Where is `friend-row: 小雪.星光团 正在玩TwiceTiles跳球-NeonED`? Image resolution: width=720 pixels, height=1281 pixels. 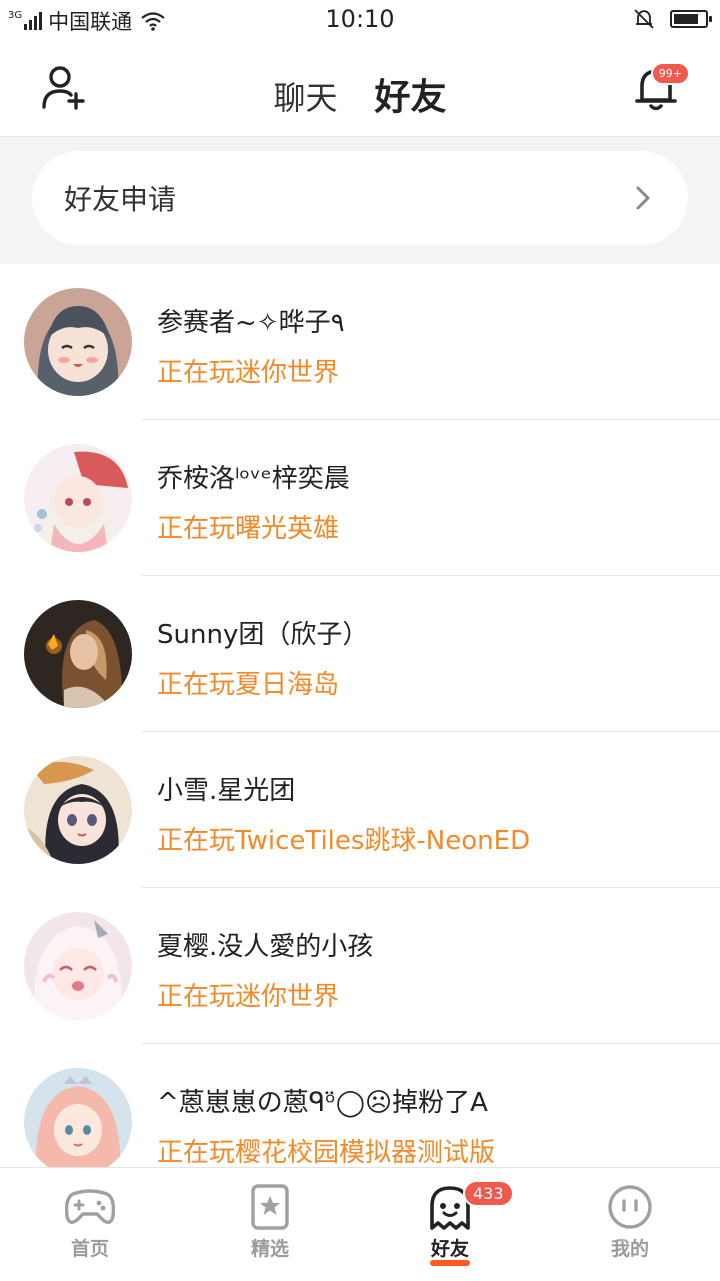
friend-row: 小雪.星光团 正在玩TwiceTiles跳球-NeonED is located at coordinates (360, 810).